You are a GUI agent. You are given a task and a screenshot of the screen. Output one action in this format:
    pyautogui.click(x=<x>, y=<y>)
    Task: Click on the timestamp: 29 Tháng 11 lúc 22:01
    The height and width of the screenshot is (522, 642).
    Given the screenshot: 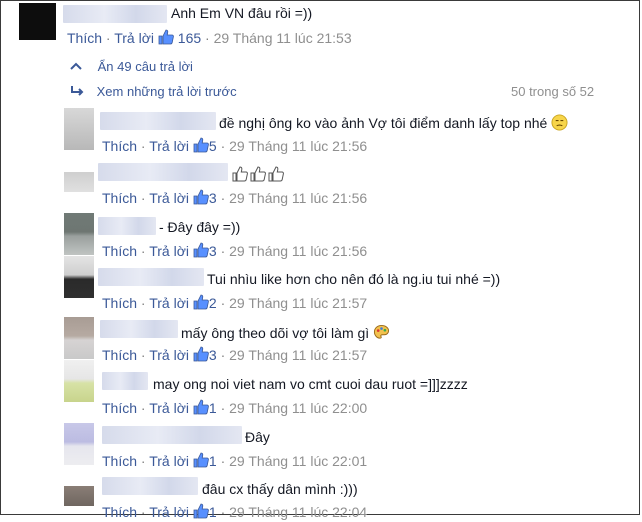 What is the action you would take?
    pyautogui.click(x=298, y=461)
    